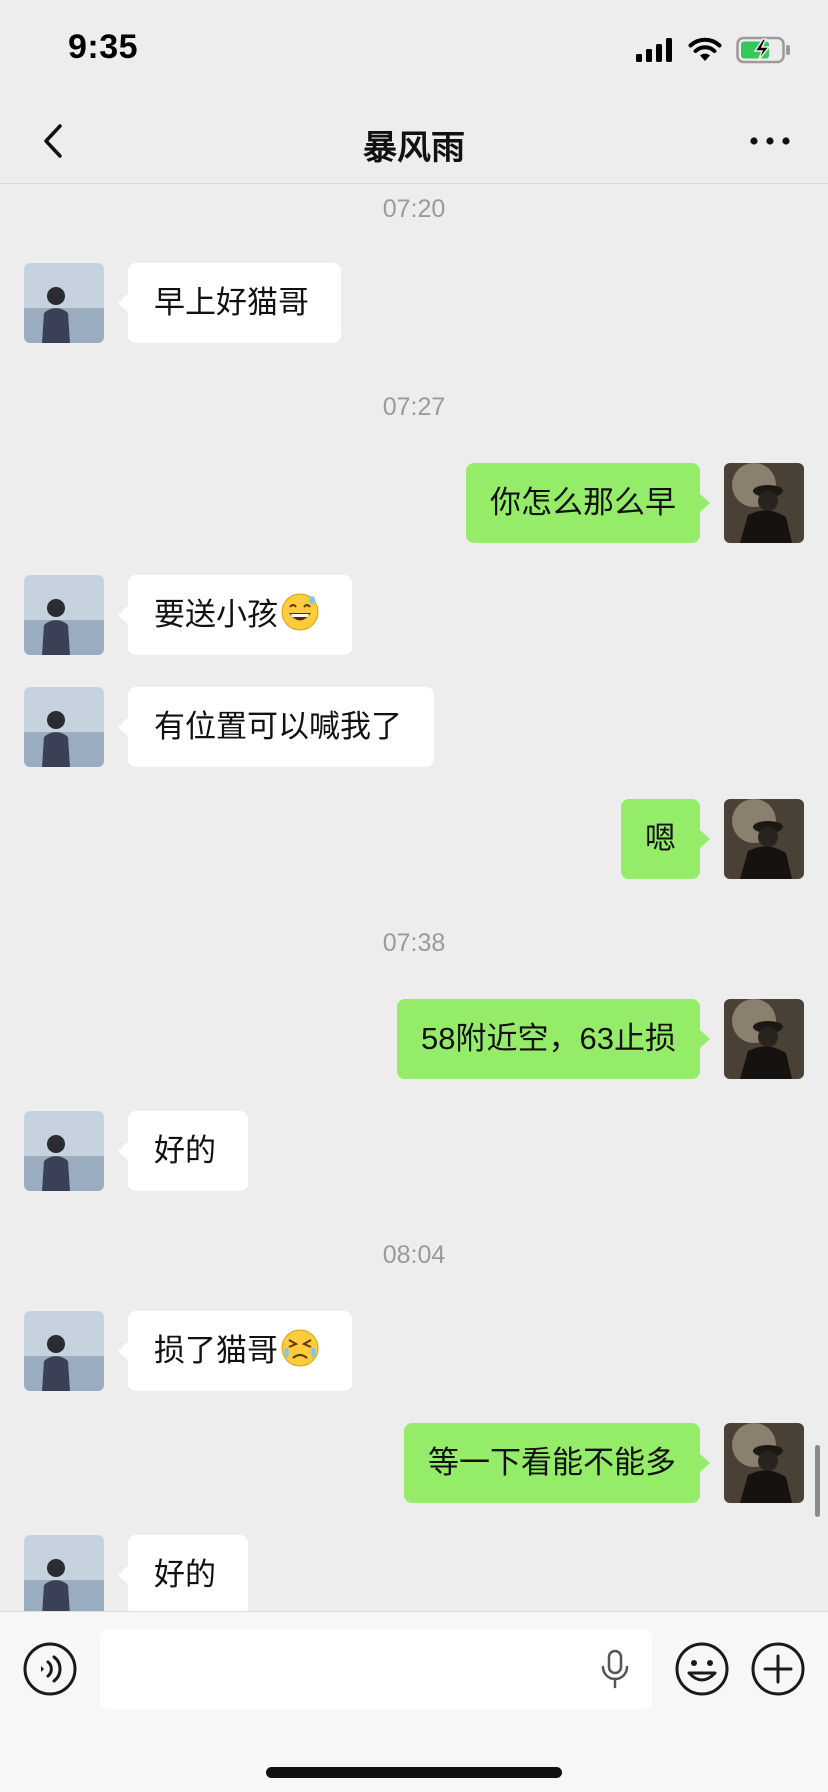  I want to click on battery-charging-icon, so click(763, 50).